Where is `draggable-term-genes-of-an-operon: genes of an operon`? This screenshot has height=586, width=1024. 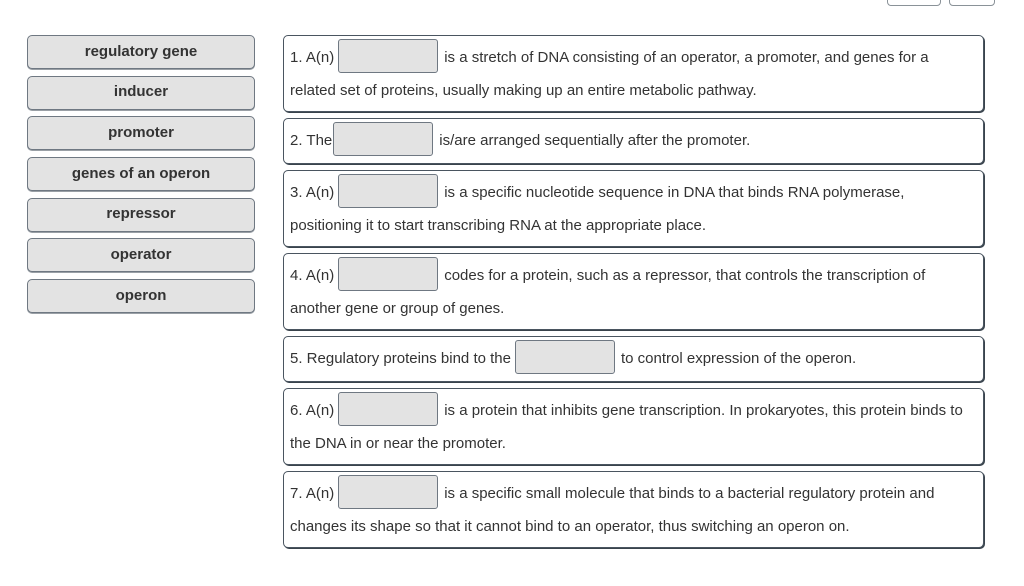
draggable-term-genes-of-an-operon: genes of an operon is located at coordinates (141, 174).